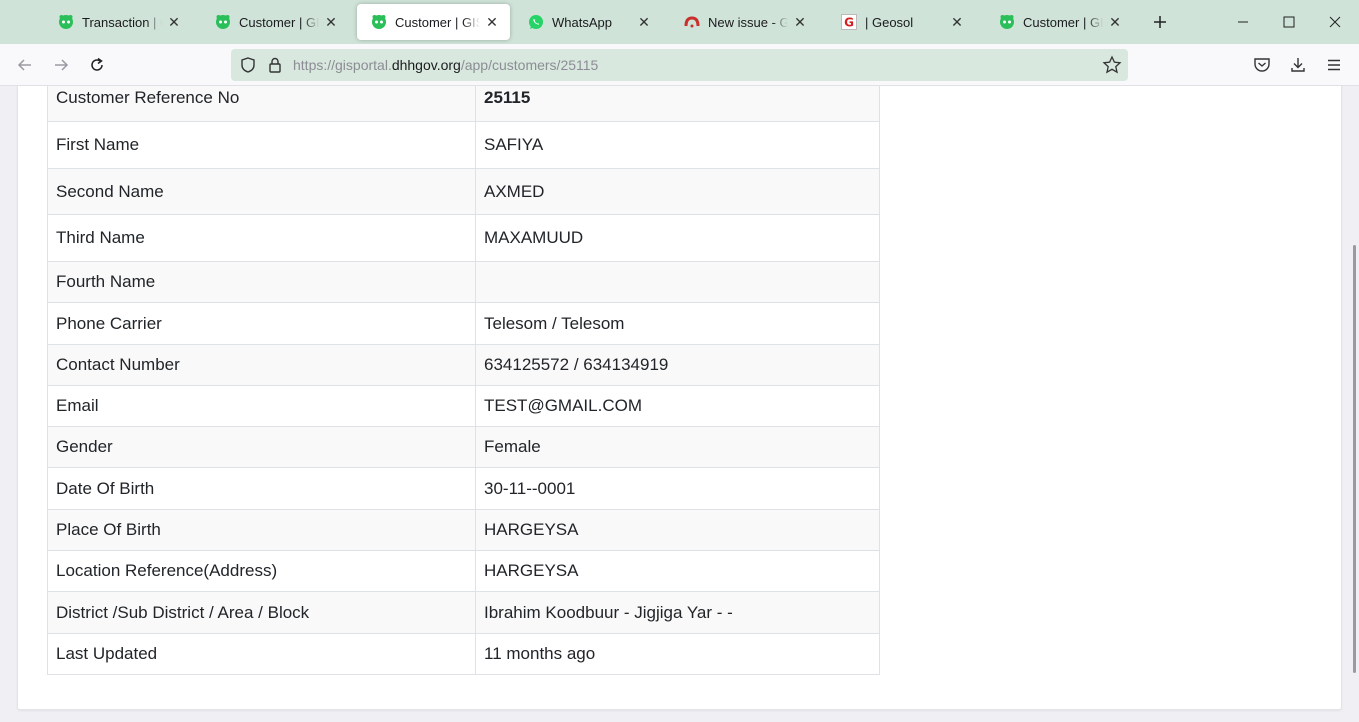 The image size is (1359, 722). Describe the element at coordinates (261, 571) in the screenshot. I see `field-label: Location Reference(Address)` at that location.